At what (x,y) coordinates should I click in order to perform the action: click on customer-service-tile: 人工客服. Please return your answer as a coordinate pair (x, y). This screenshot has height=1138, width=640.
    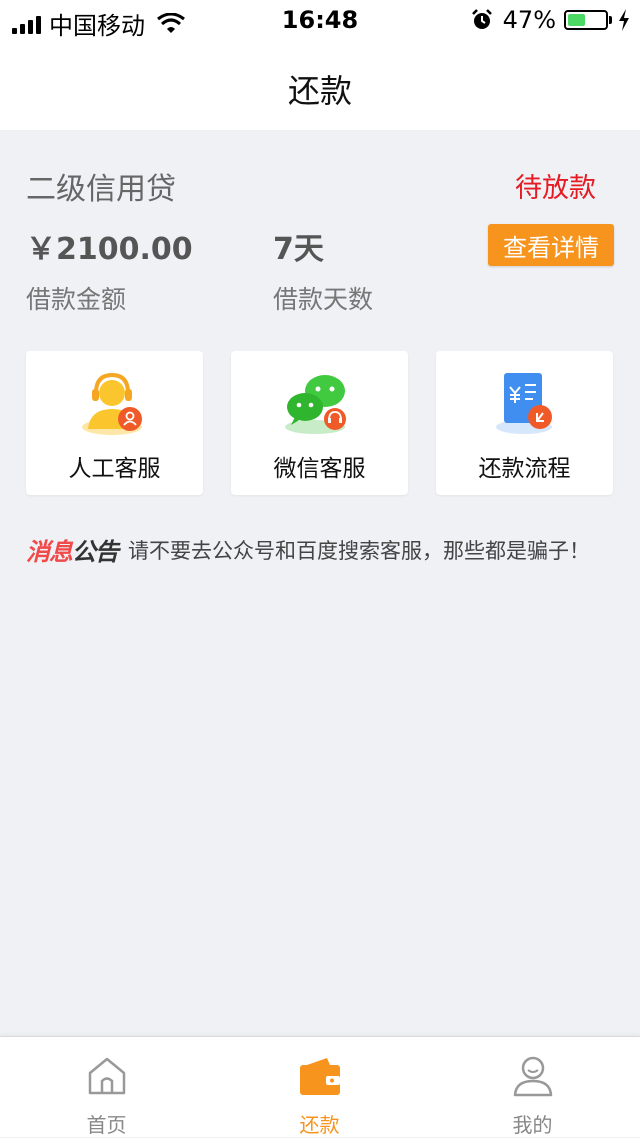
    Looking at the image, I should click on (114, 423).